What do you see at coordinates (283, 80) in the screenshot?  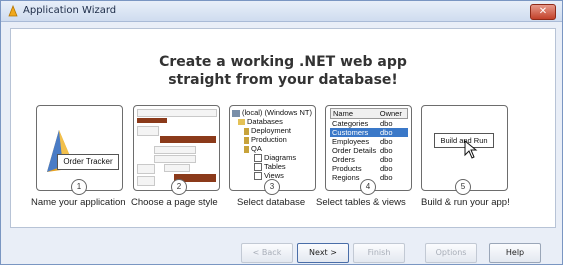 I see `headline-line-2: straight from your database!` at bounding box center [283, 80].